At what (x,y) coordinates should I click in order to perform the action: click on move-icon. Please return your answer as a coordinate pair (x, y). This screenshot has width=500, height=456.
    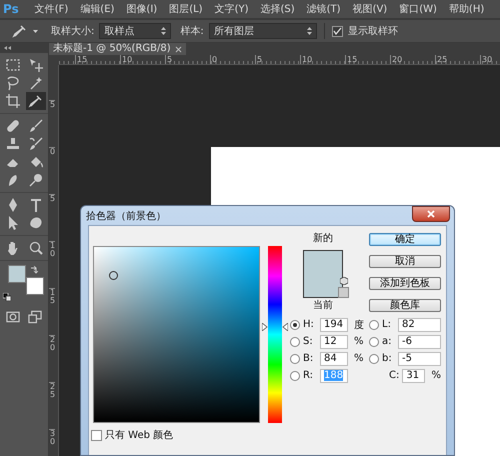
    Looking at the image, I should click on (36, 65).